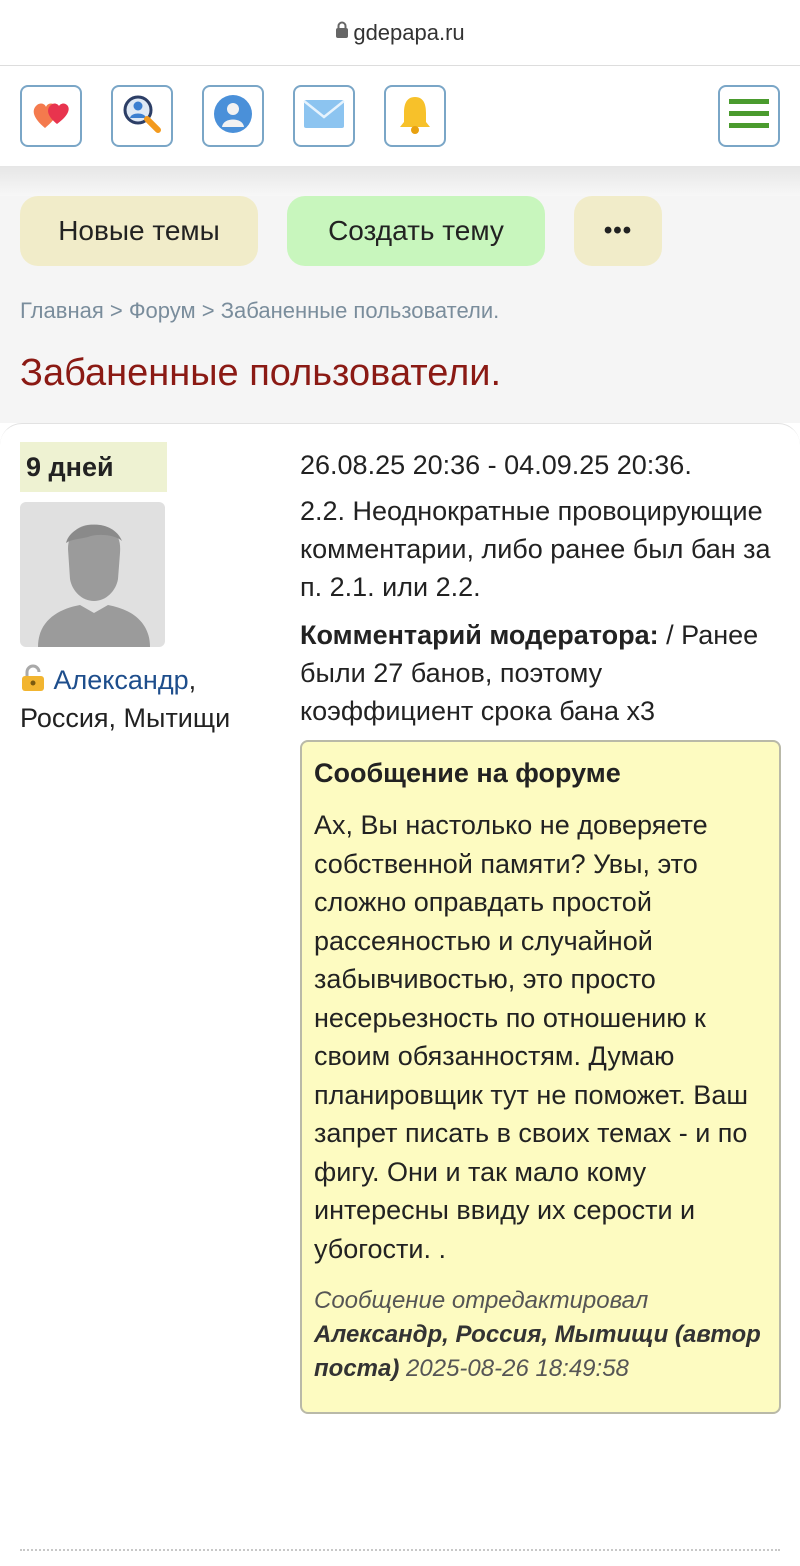  I want to click on messages-button, so click(324, 116).